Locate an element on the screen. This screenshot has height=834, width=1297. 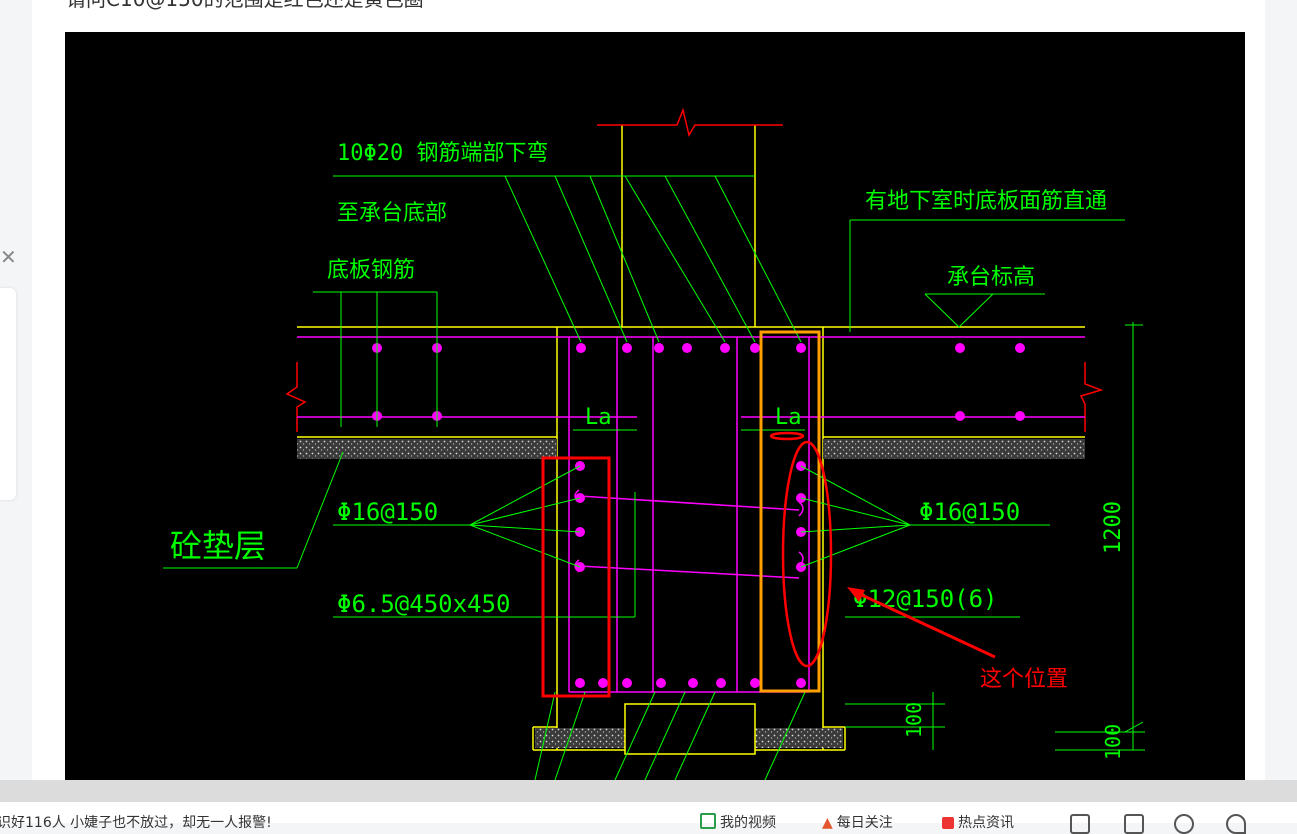
cushion-left is located at coordinates (427, 449).